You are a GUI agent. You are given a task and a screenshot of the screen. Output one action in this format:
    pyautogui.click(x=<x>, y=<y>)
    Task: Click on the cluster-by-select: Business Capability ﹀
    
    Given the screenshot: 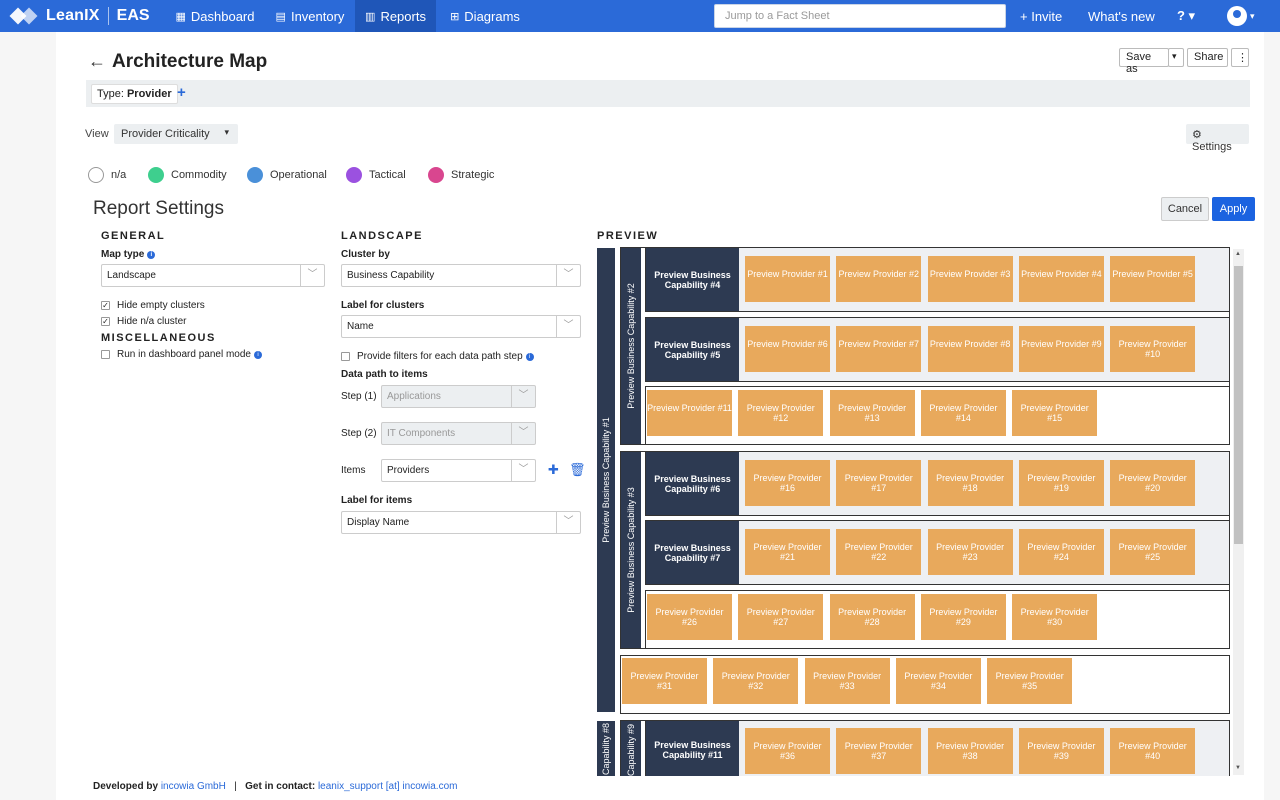 What is the action you would take?
    pyautogui.click(x=461, y=275)
    